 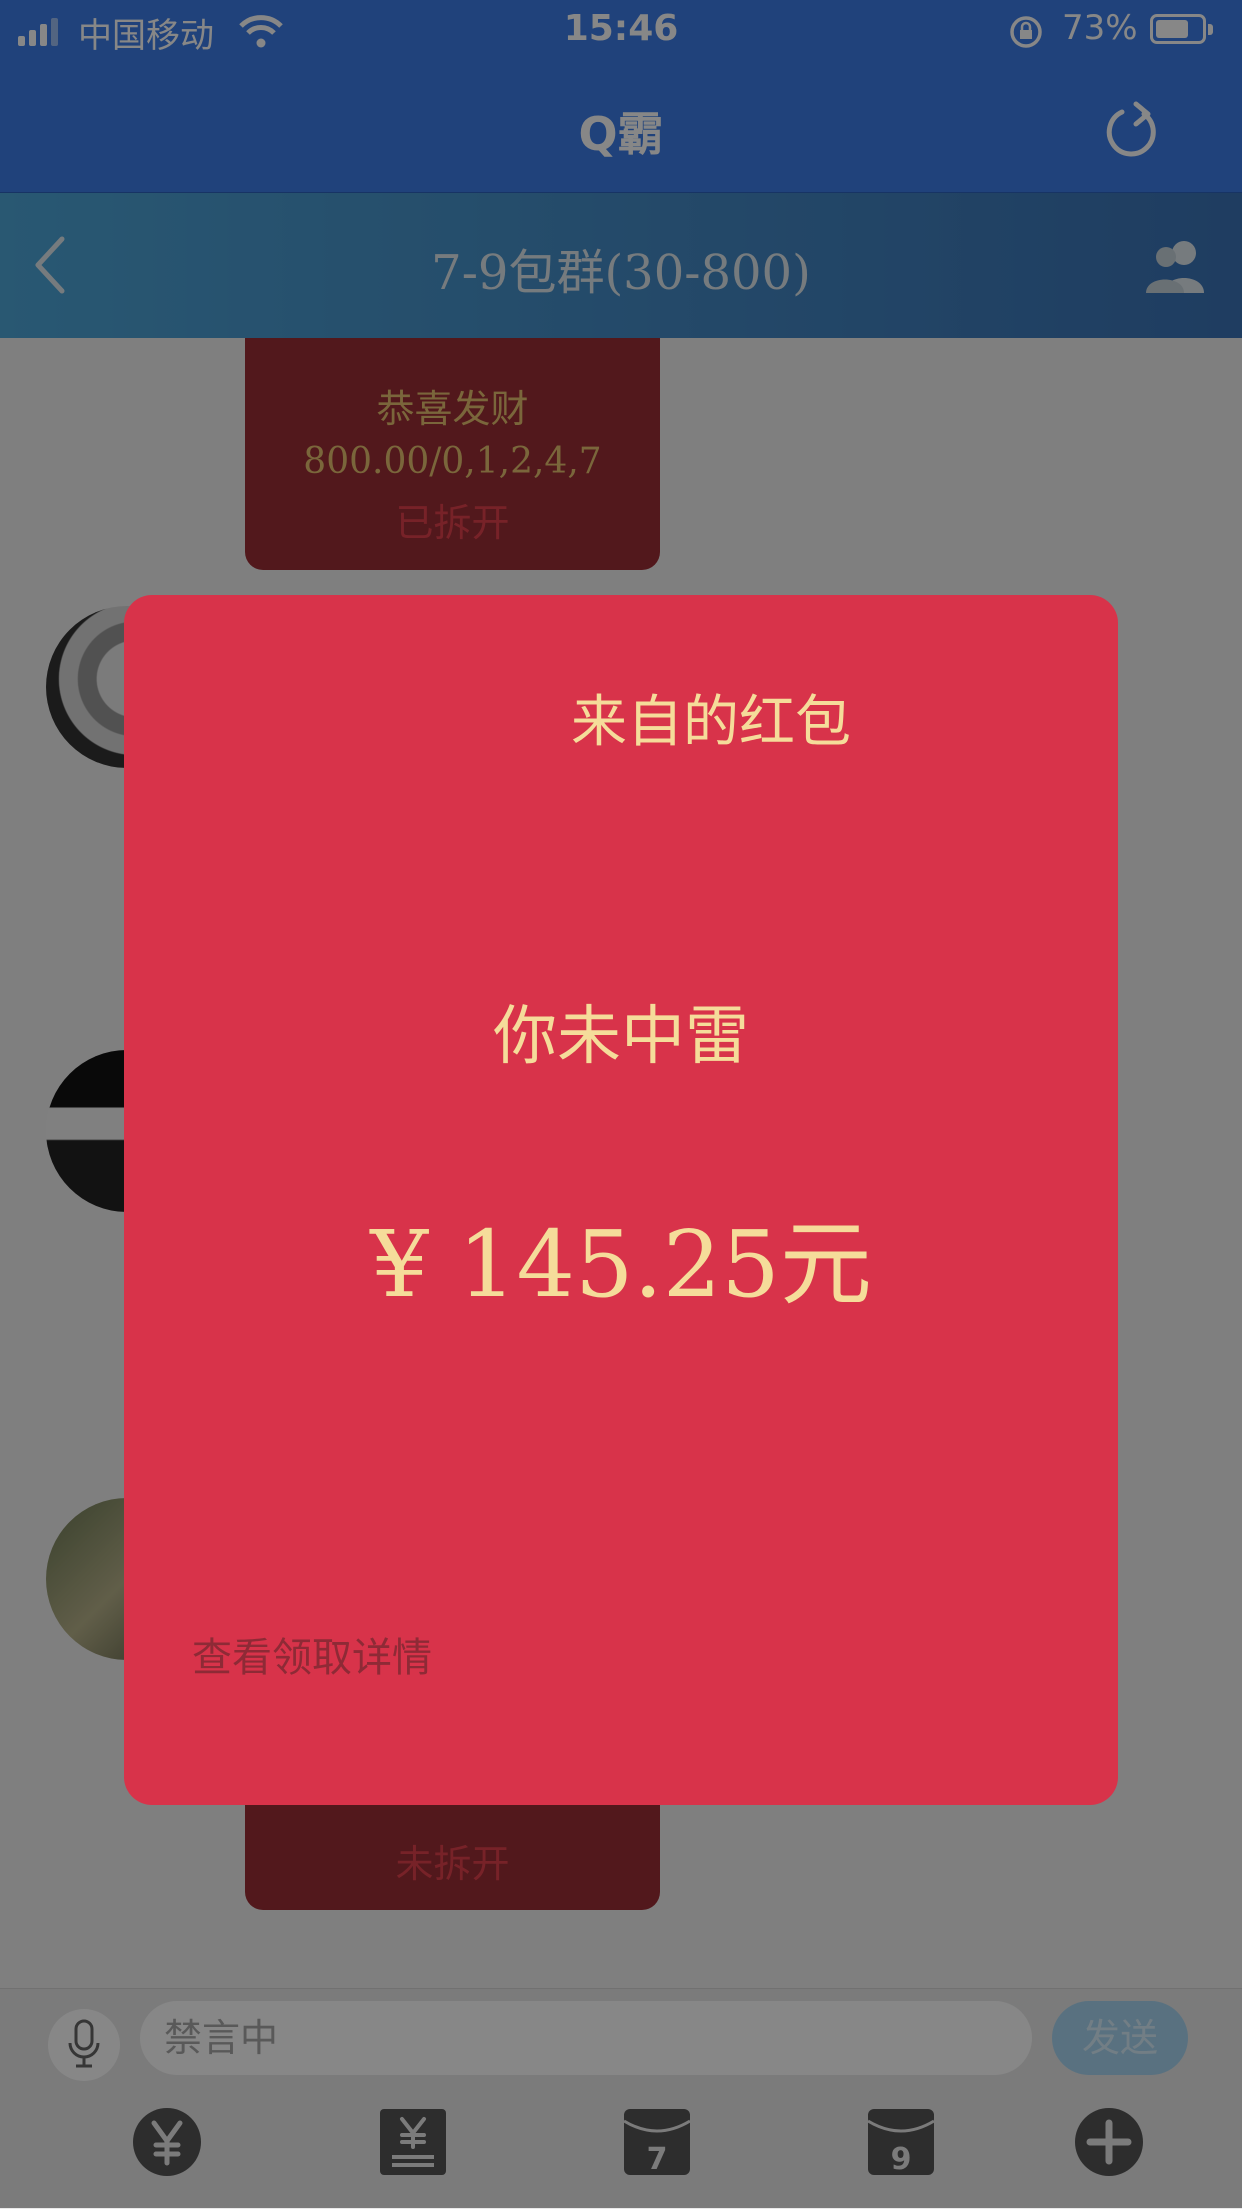 What do you see at coordinates (711, 722) in the screenshot?
I see `packet-from-label: 来自的红包` at bounding box center [711, 722].